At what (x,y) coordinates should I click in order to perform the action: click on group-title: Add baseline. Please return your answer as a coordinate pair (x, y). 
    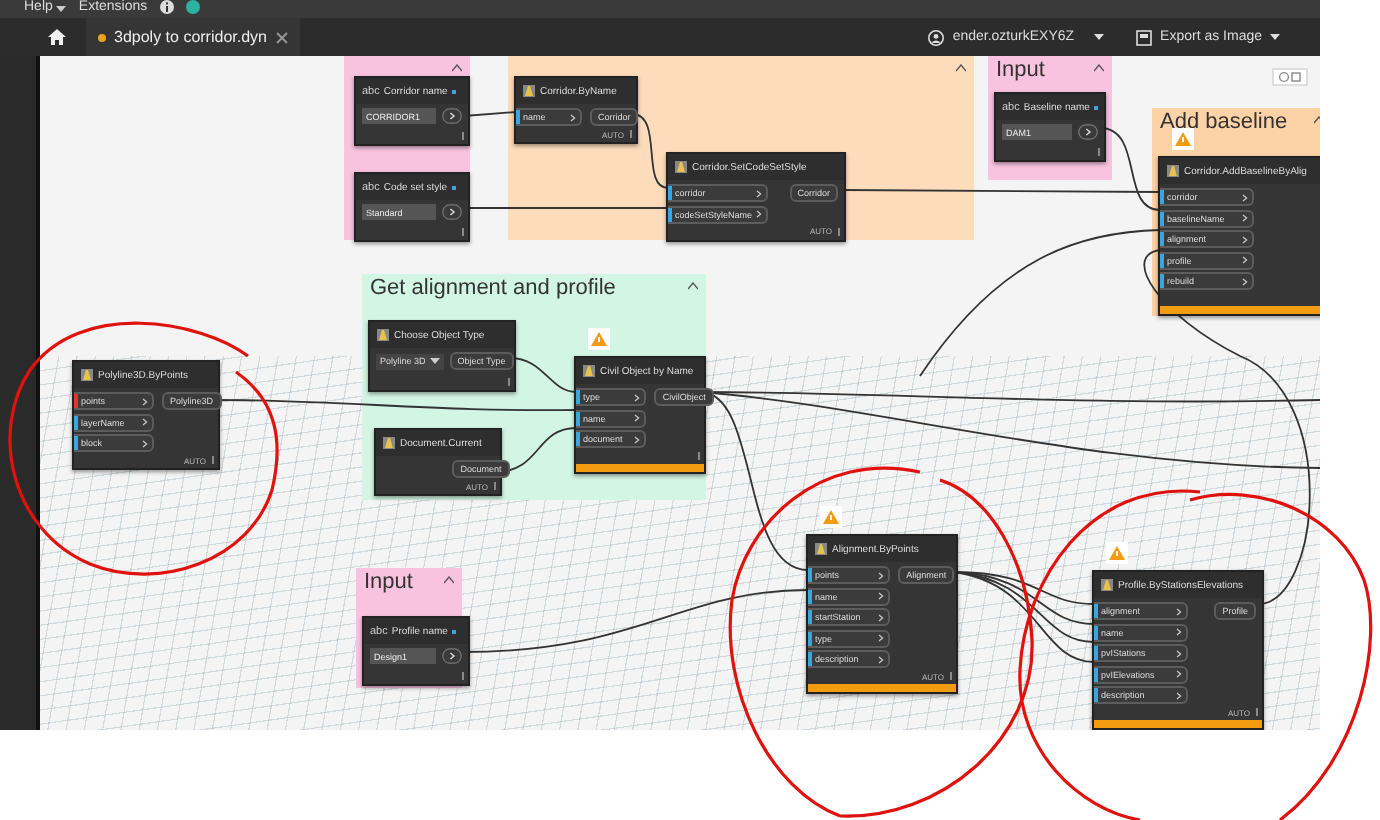
    Looking at the image, I should click on (1224, 122).